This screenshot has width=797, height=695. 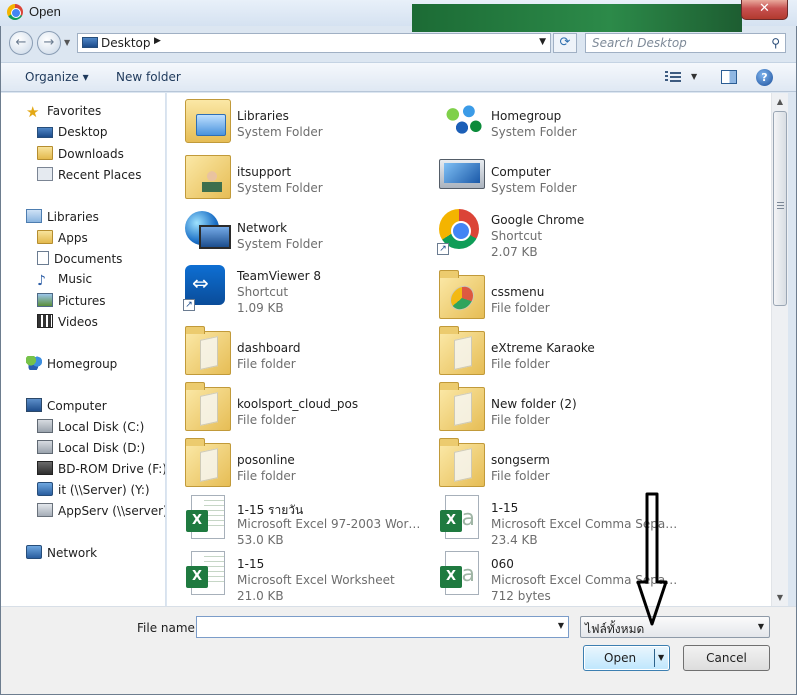 What do you see at coordinates (189, 305) in the screenshot?
I see `shortcut-arrow-icon: ↗` at bounding box center [189, 305].